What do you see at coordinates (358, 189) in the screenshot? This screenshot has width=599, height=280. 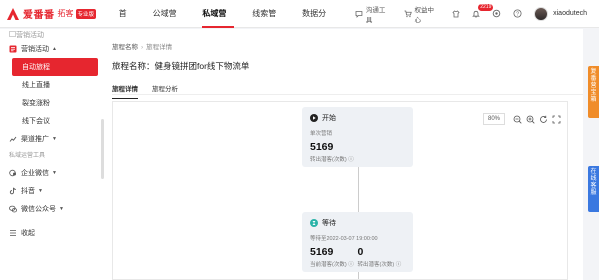 I see `node-connector` at bounding box center [358, 189].